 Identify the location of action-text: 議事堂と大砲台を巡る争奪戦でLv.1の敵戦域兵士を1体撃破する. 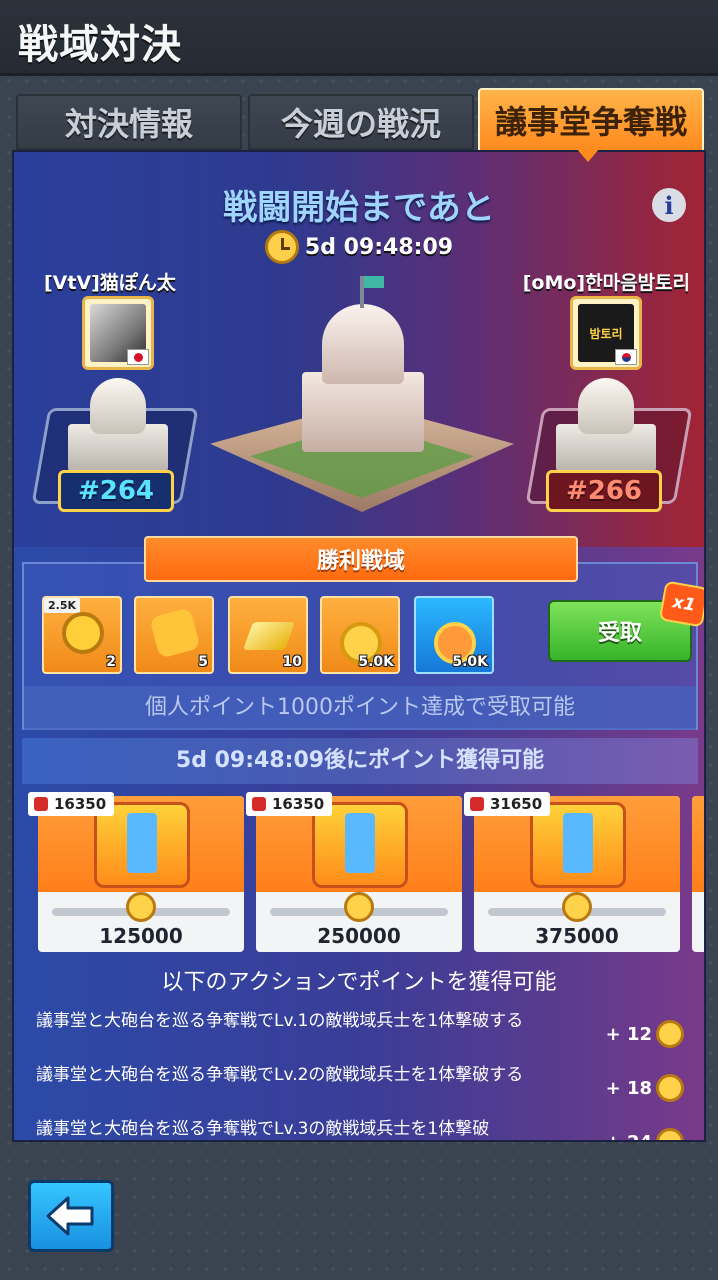
(280, 1021).